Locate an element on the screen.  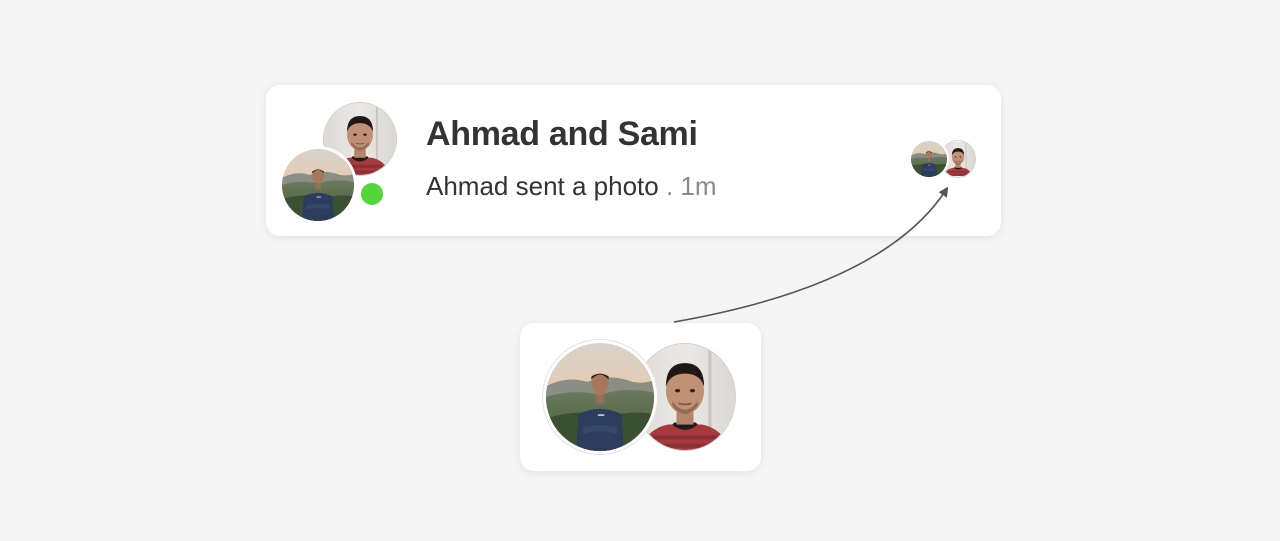
online-dot-icon is located at coordinates (372, 194).